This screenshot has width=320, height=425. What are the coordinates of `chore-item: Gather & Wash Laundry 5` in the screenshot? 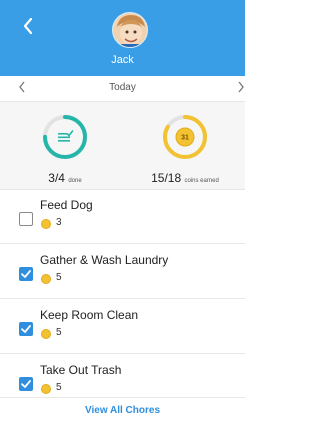 It's located at (122, 272).